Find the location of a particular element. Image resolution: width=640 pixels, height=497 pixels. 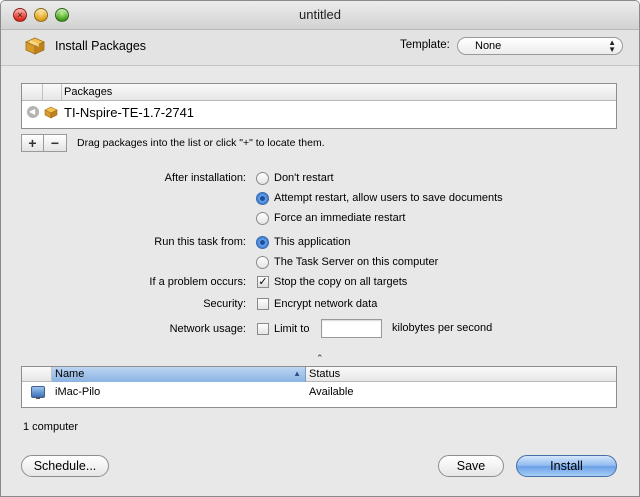

computer-row: iMac-Pilo Available is located at coordinates (319, 393).